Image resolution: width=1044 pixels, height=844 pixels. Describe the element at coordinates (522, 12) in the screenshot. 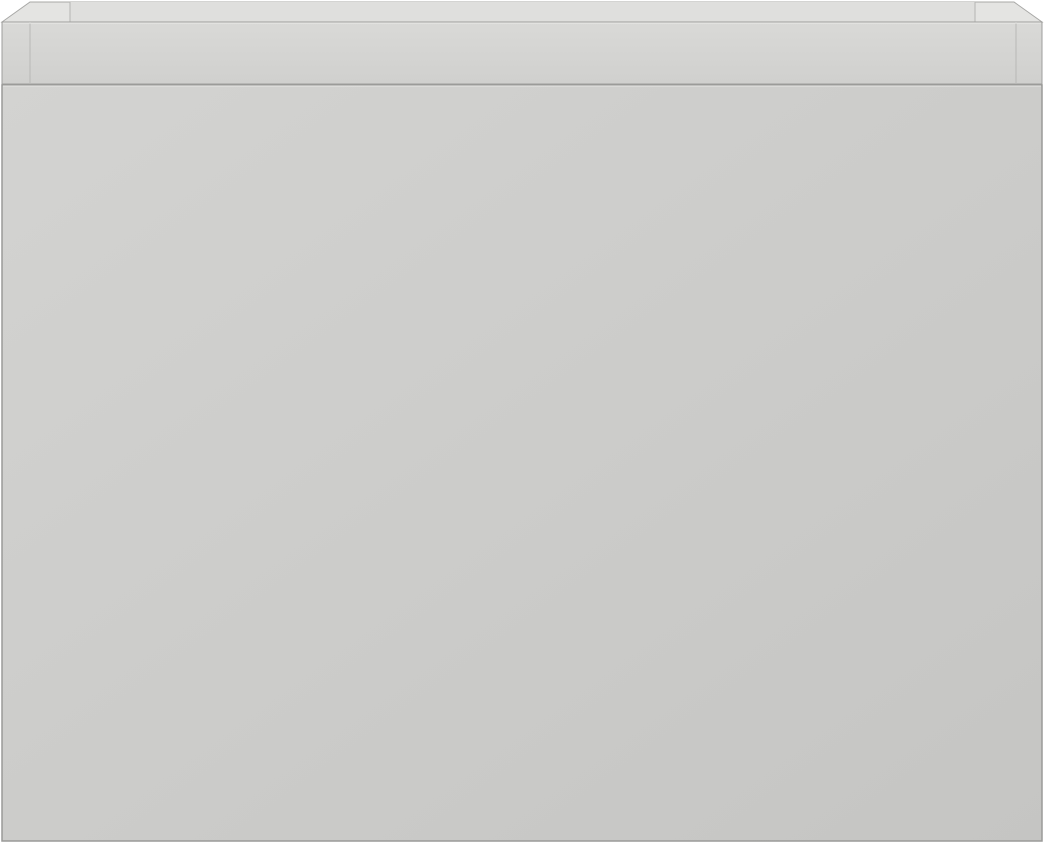

I see `cabinet-inner-wall` at that location.